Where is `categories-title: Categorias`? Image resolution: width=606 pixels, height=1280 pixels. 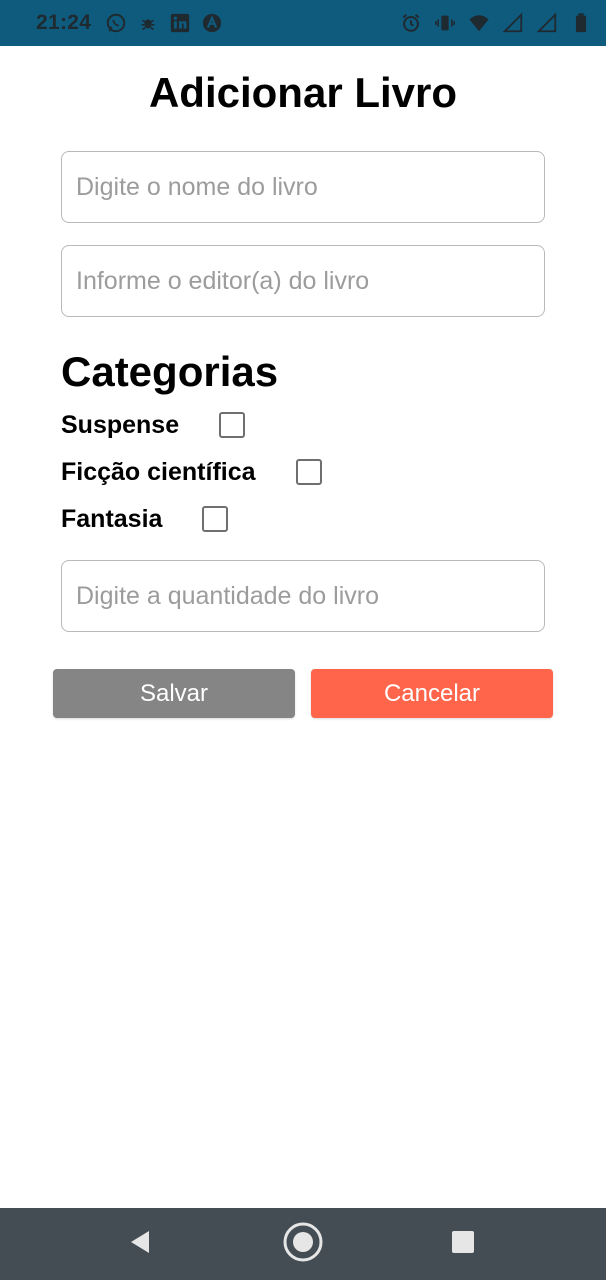 categories-title: Categorias is located at coordinates (170, 371).